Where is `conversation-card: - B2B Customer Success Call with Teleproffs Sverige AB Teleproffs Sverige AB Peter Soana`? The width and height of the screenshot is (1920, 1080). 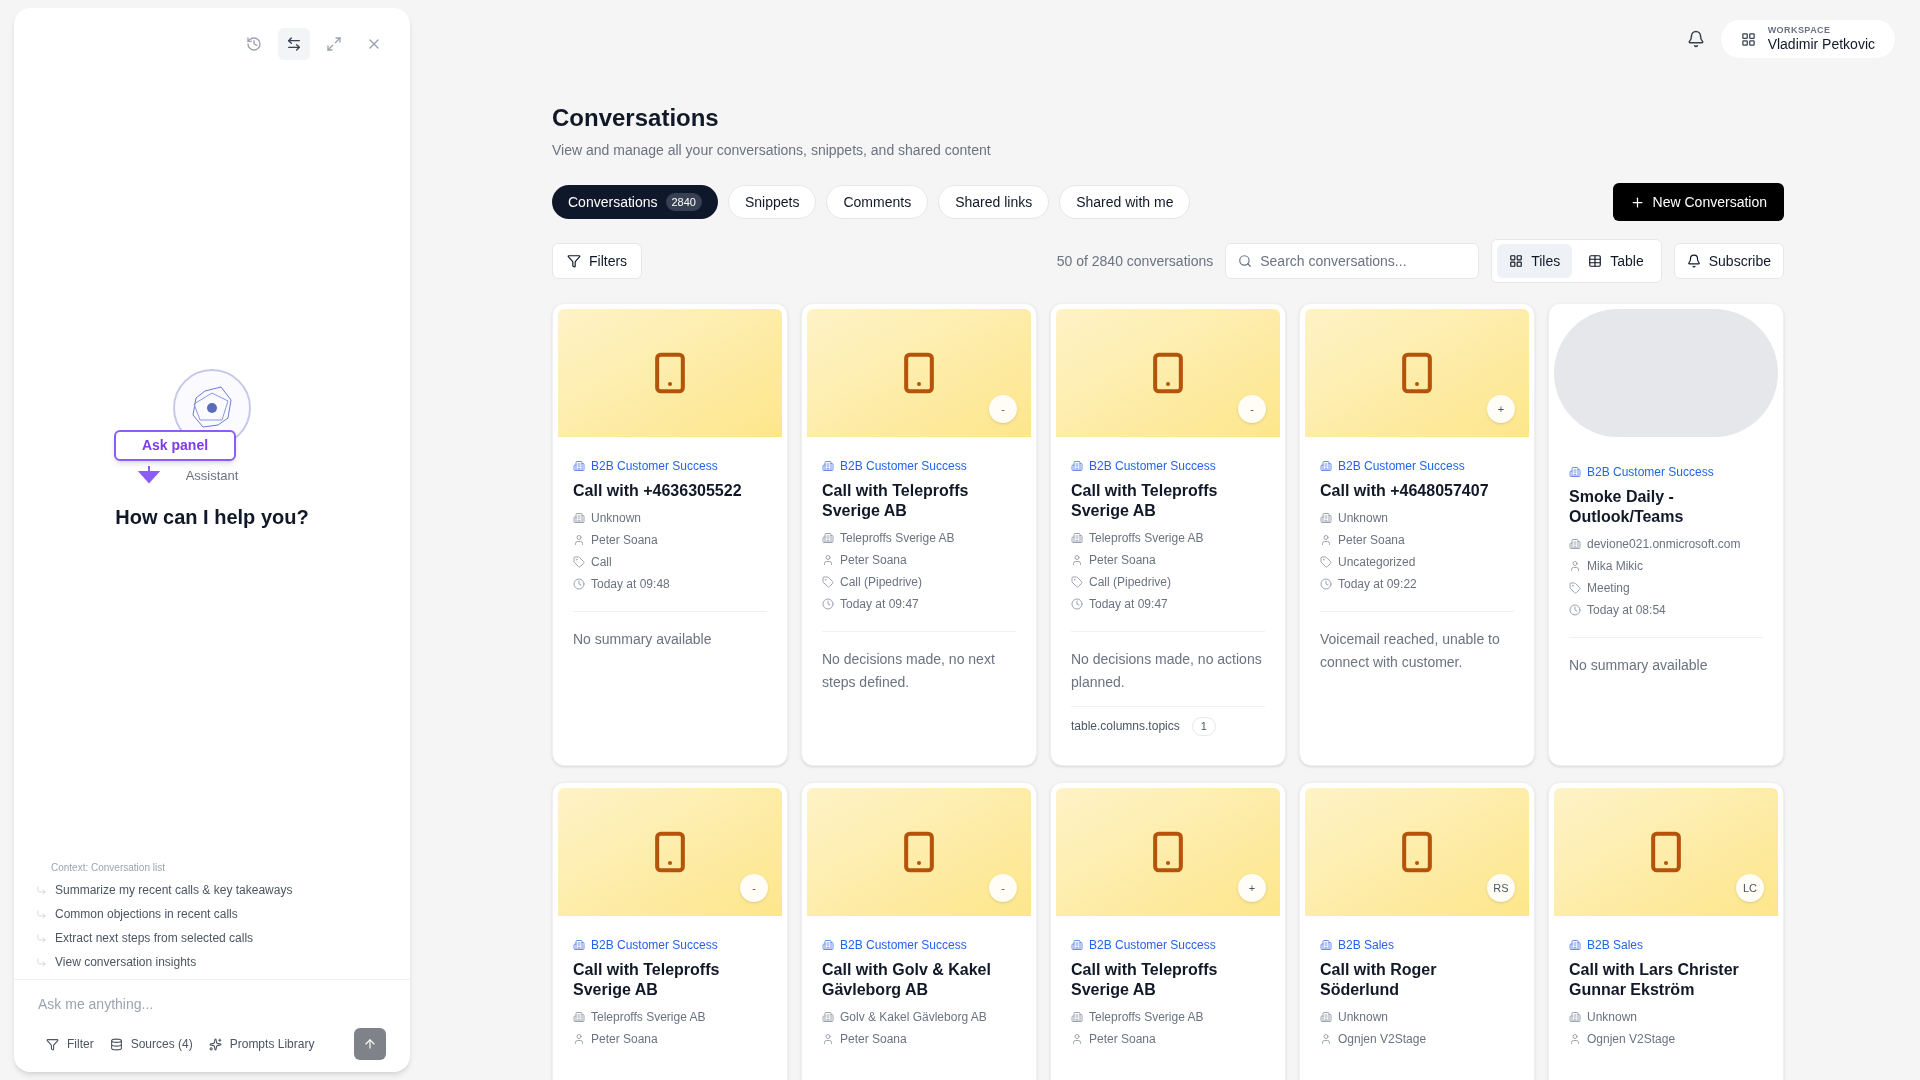 conversation-card: - B2B Customer Success Call with Teleproffs Sverige AB Teleproffs Sverige AB Peter Soana is located at coordinates (670, 931).